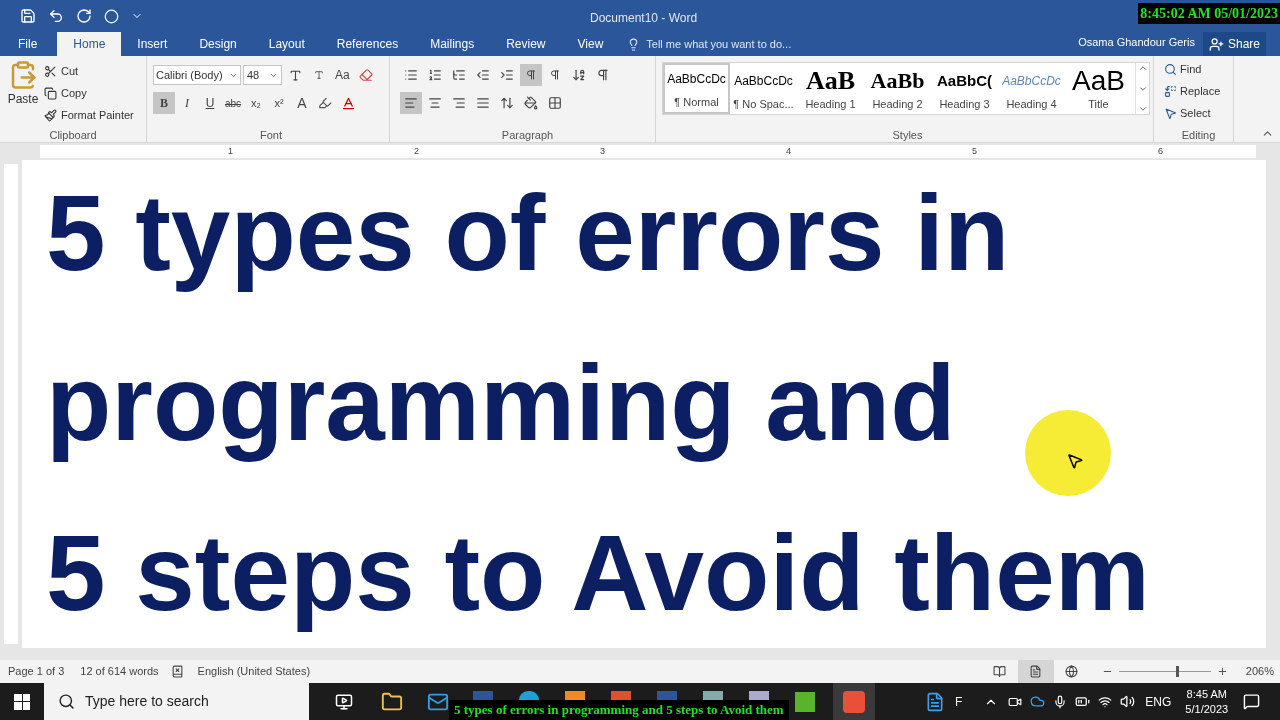 This screenshot has height=720, width=1280. What do you see at coordinates (1072, 671) in the screenshot?
I see `globe-icon` at bounding box center [1072, 671].